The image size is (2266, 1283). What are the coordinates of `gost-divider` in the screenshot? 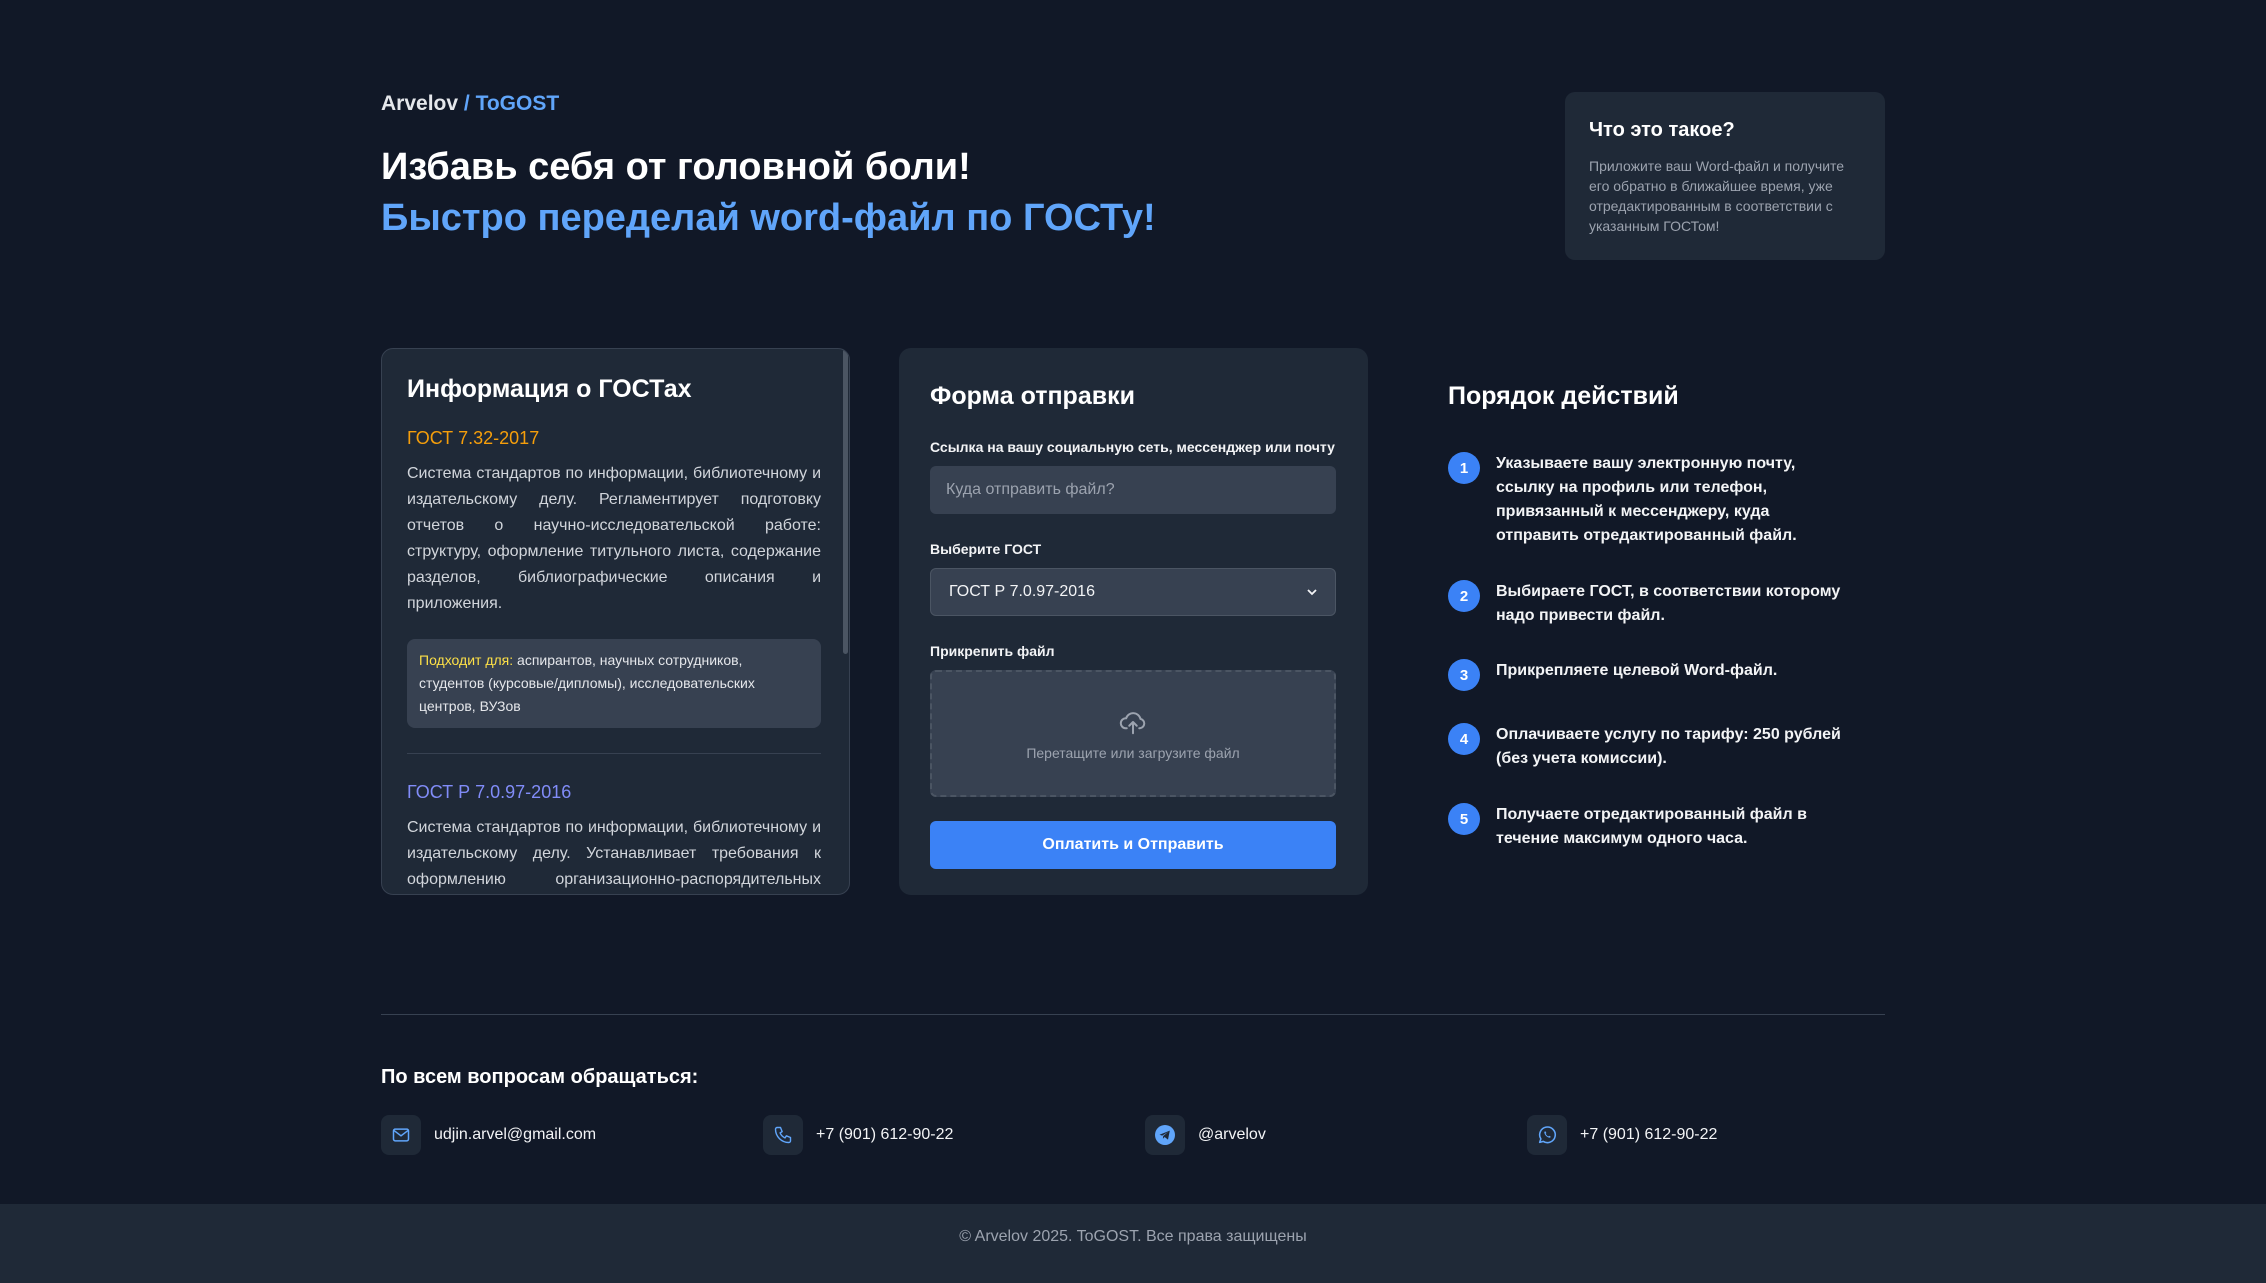 It's located at (614, 753).